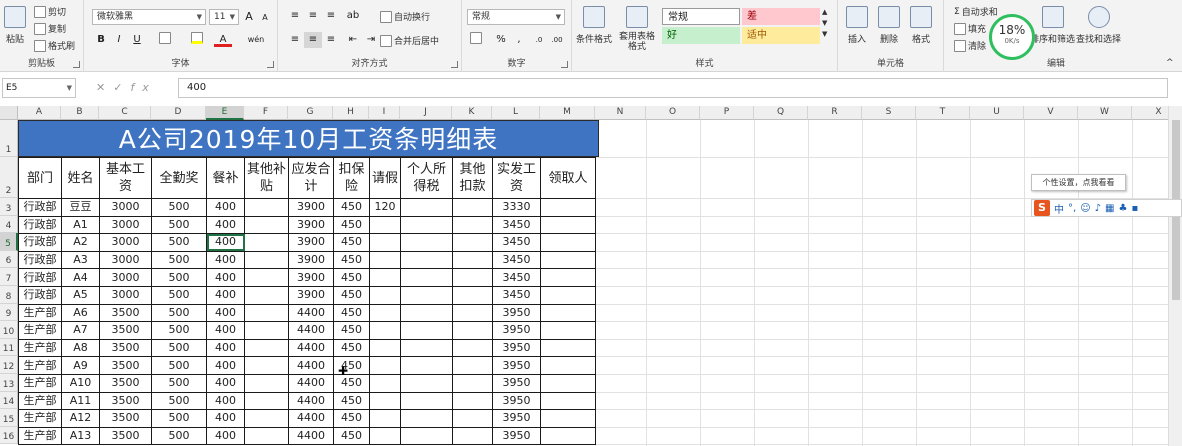 The width and height of the screenshot is (1182, 446). What do you see at coordinates (311, 178) in the screenshot?
I see `header-cell: 应发合计` at bounding box center [311, 178].